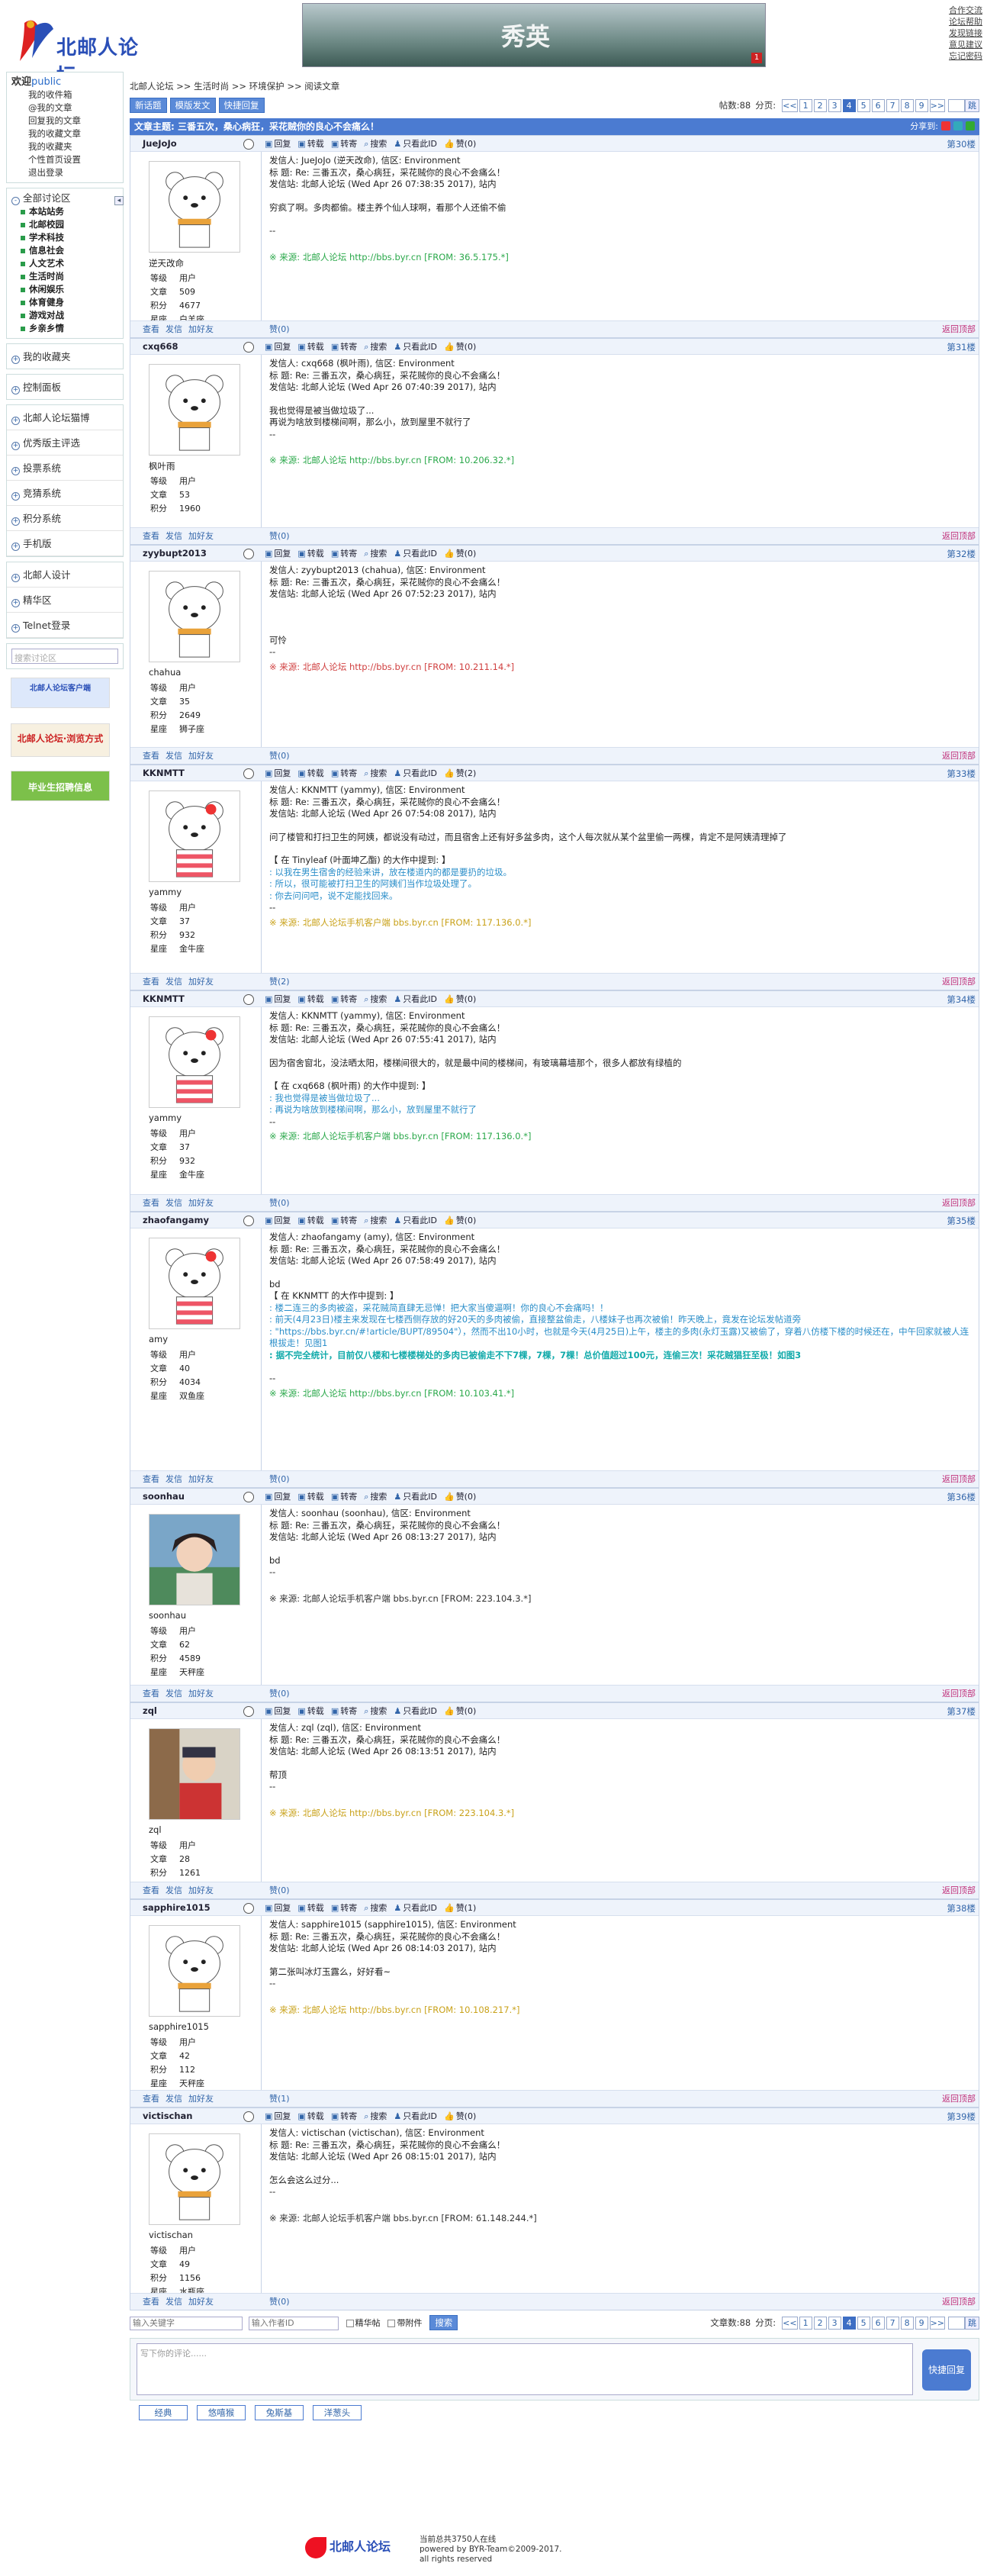  I want to click on sidebar-link-homepage-settings: 个性首页设置, so click(64, 159).